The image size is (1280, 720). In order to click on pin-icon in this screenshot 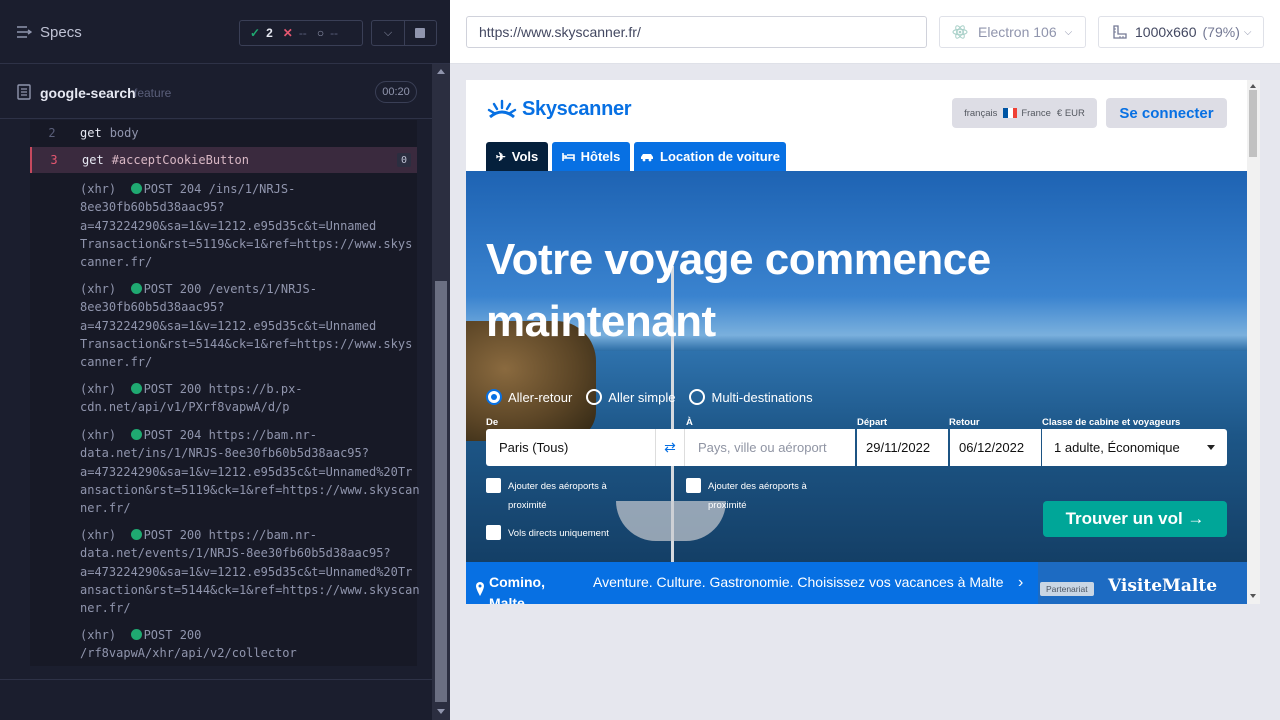, I will do `click(480, 589)`.